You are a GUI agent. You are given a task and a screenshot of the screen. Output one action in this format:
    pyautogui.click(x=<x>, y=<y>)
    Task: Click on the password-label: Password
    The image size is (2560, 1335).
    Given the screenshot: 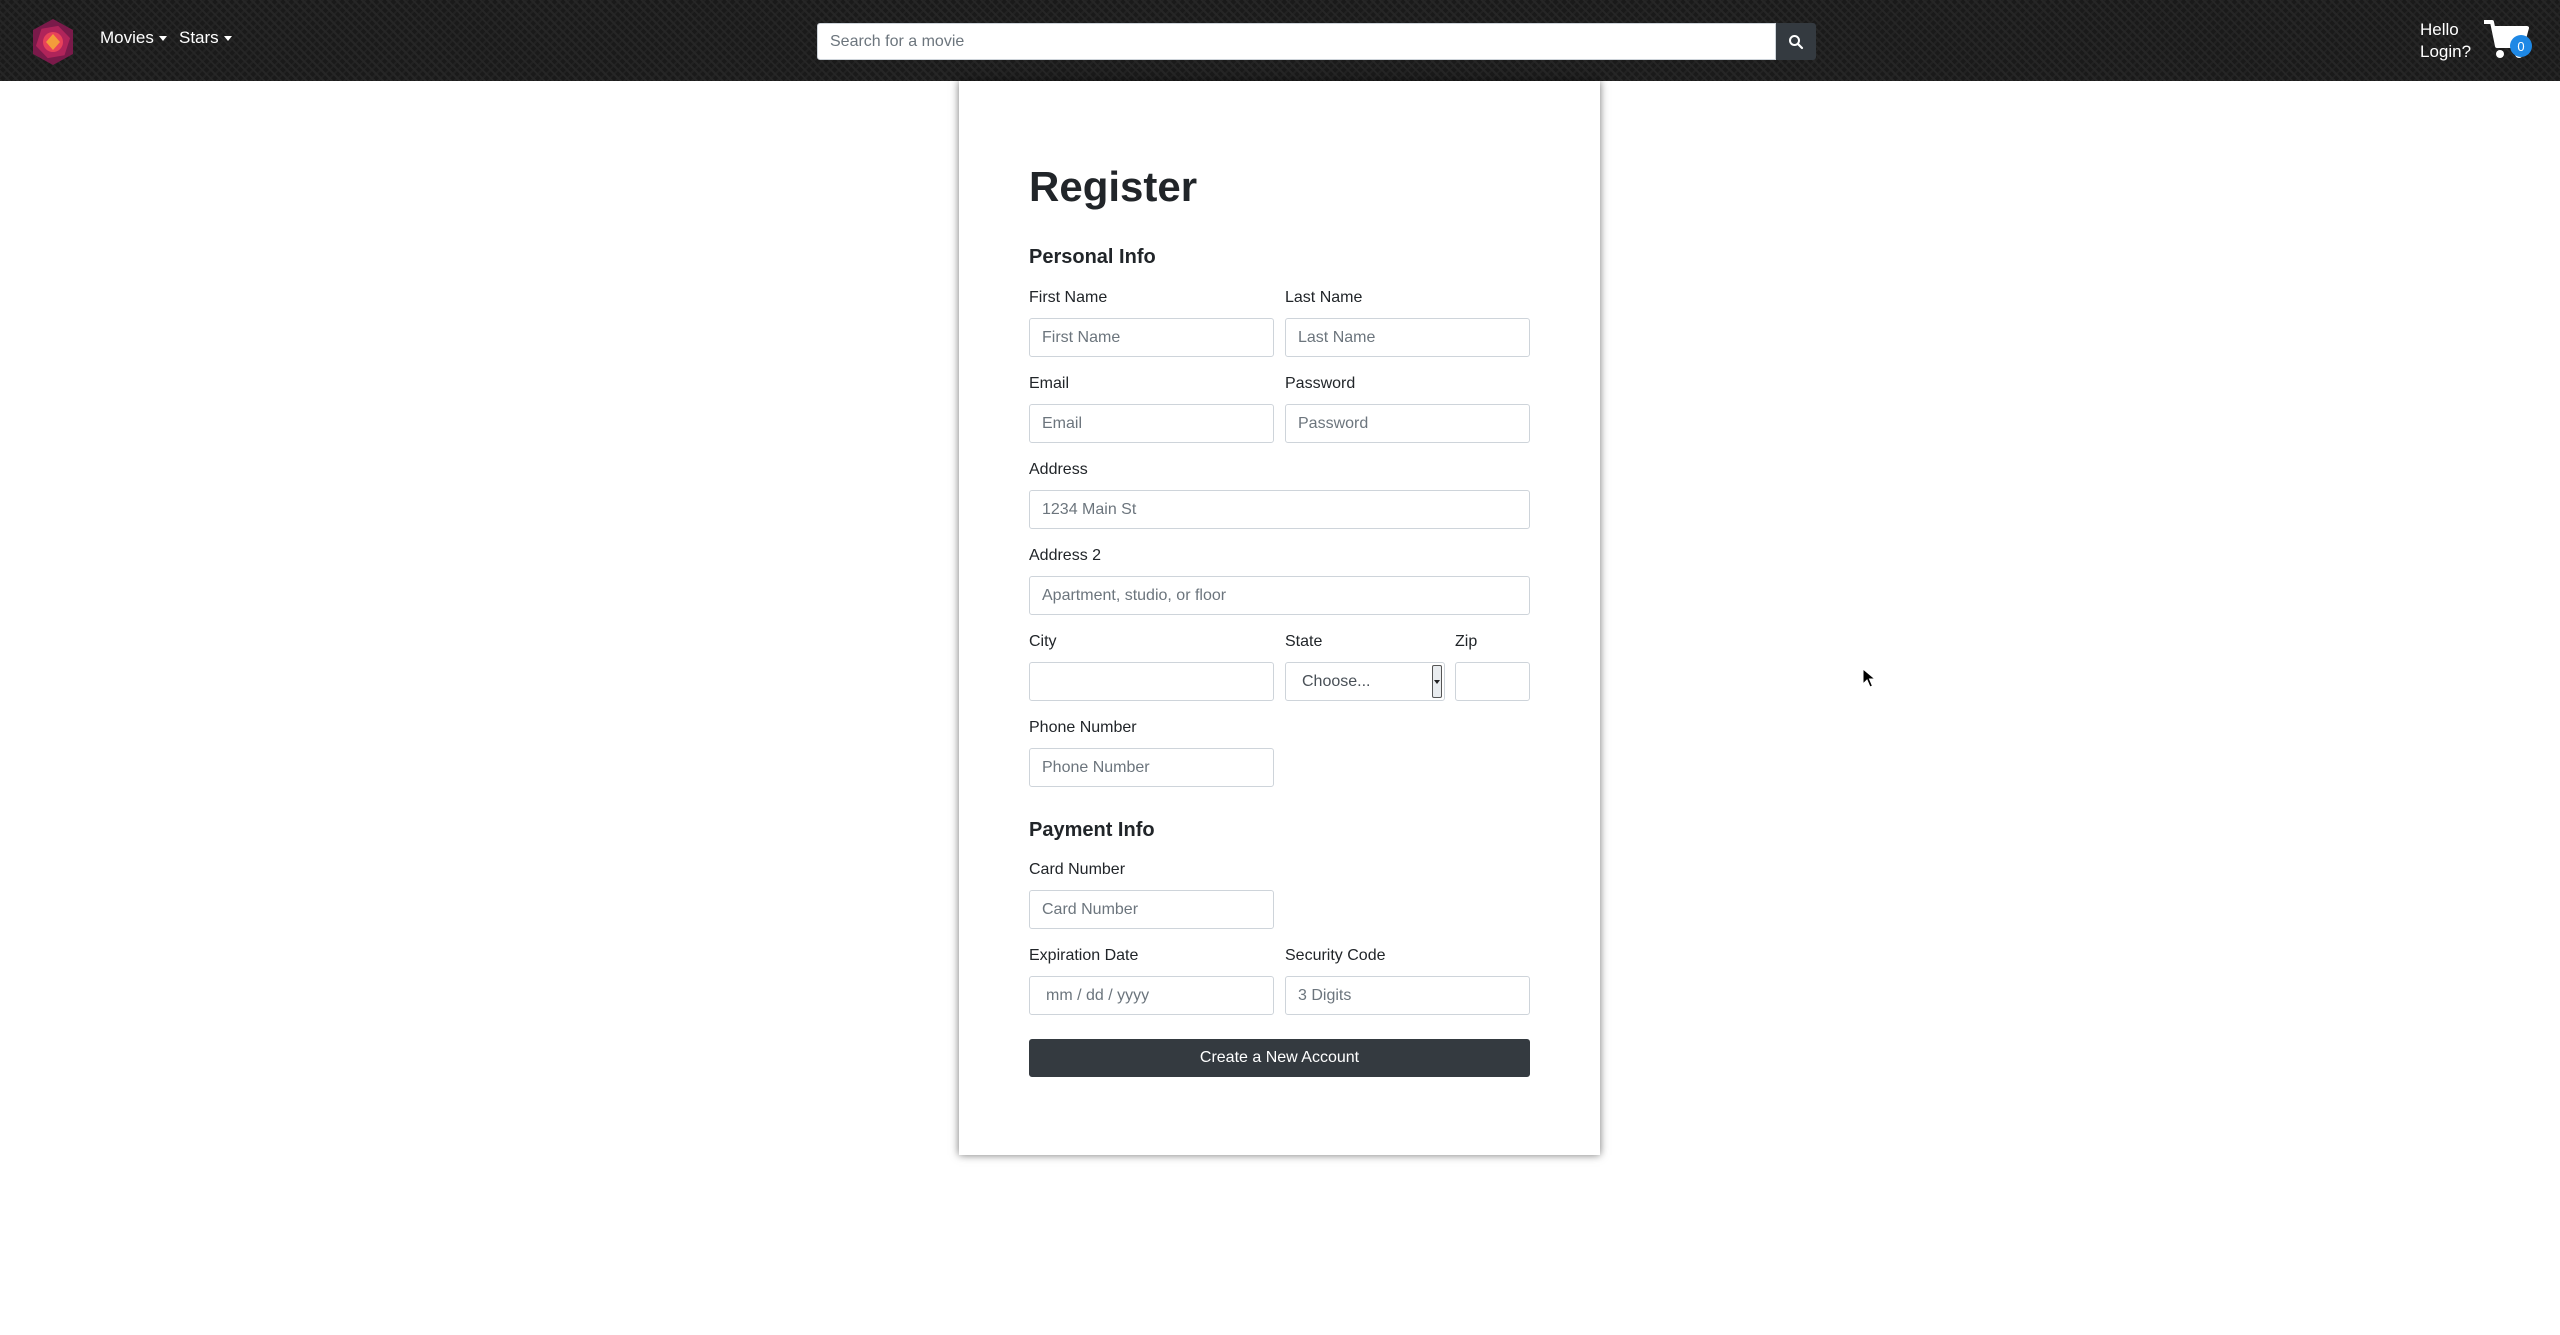 What is the action you would take?
    pyautogui.click(x=1320, y=383)
    